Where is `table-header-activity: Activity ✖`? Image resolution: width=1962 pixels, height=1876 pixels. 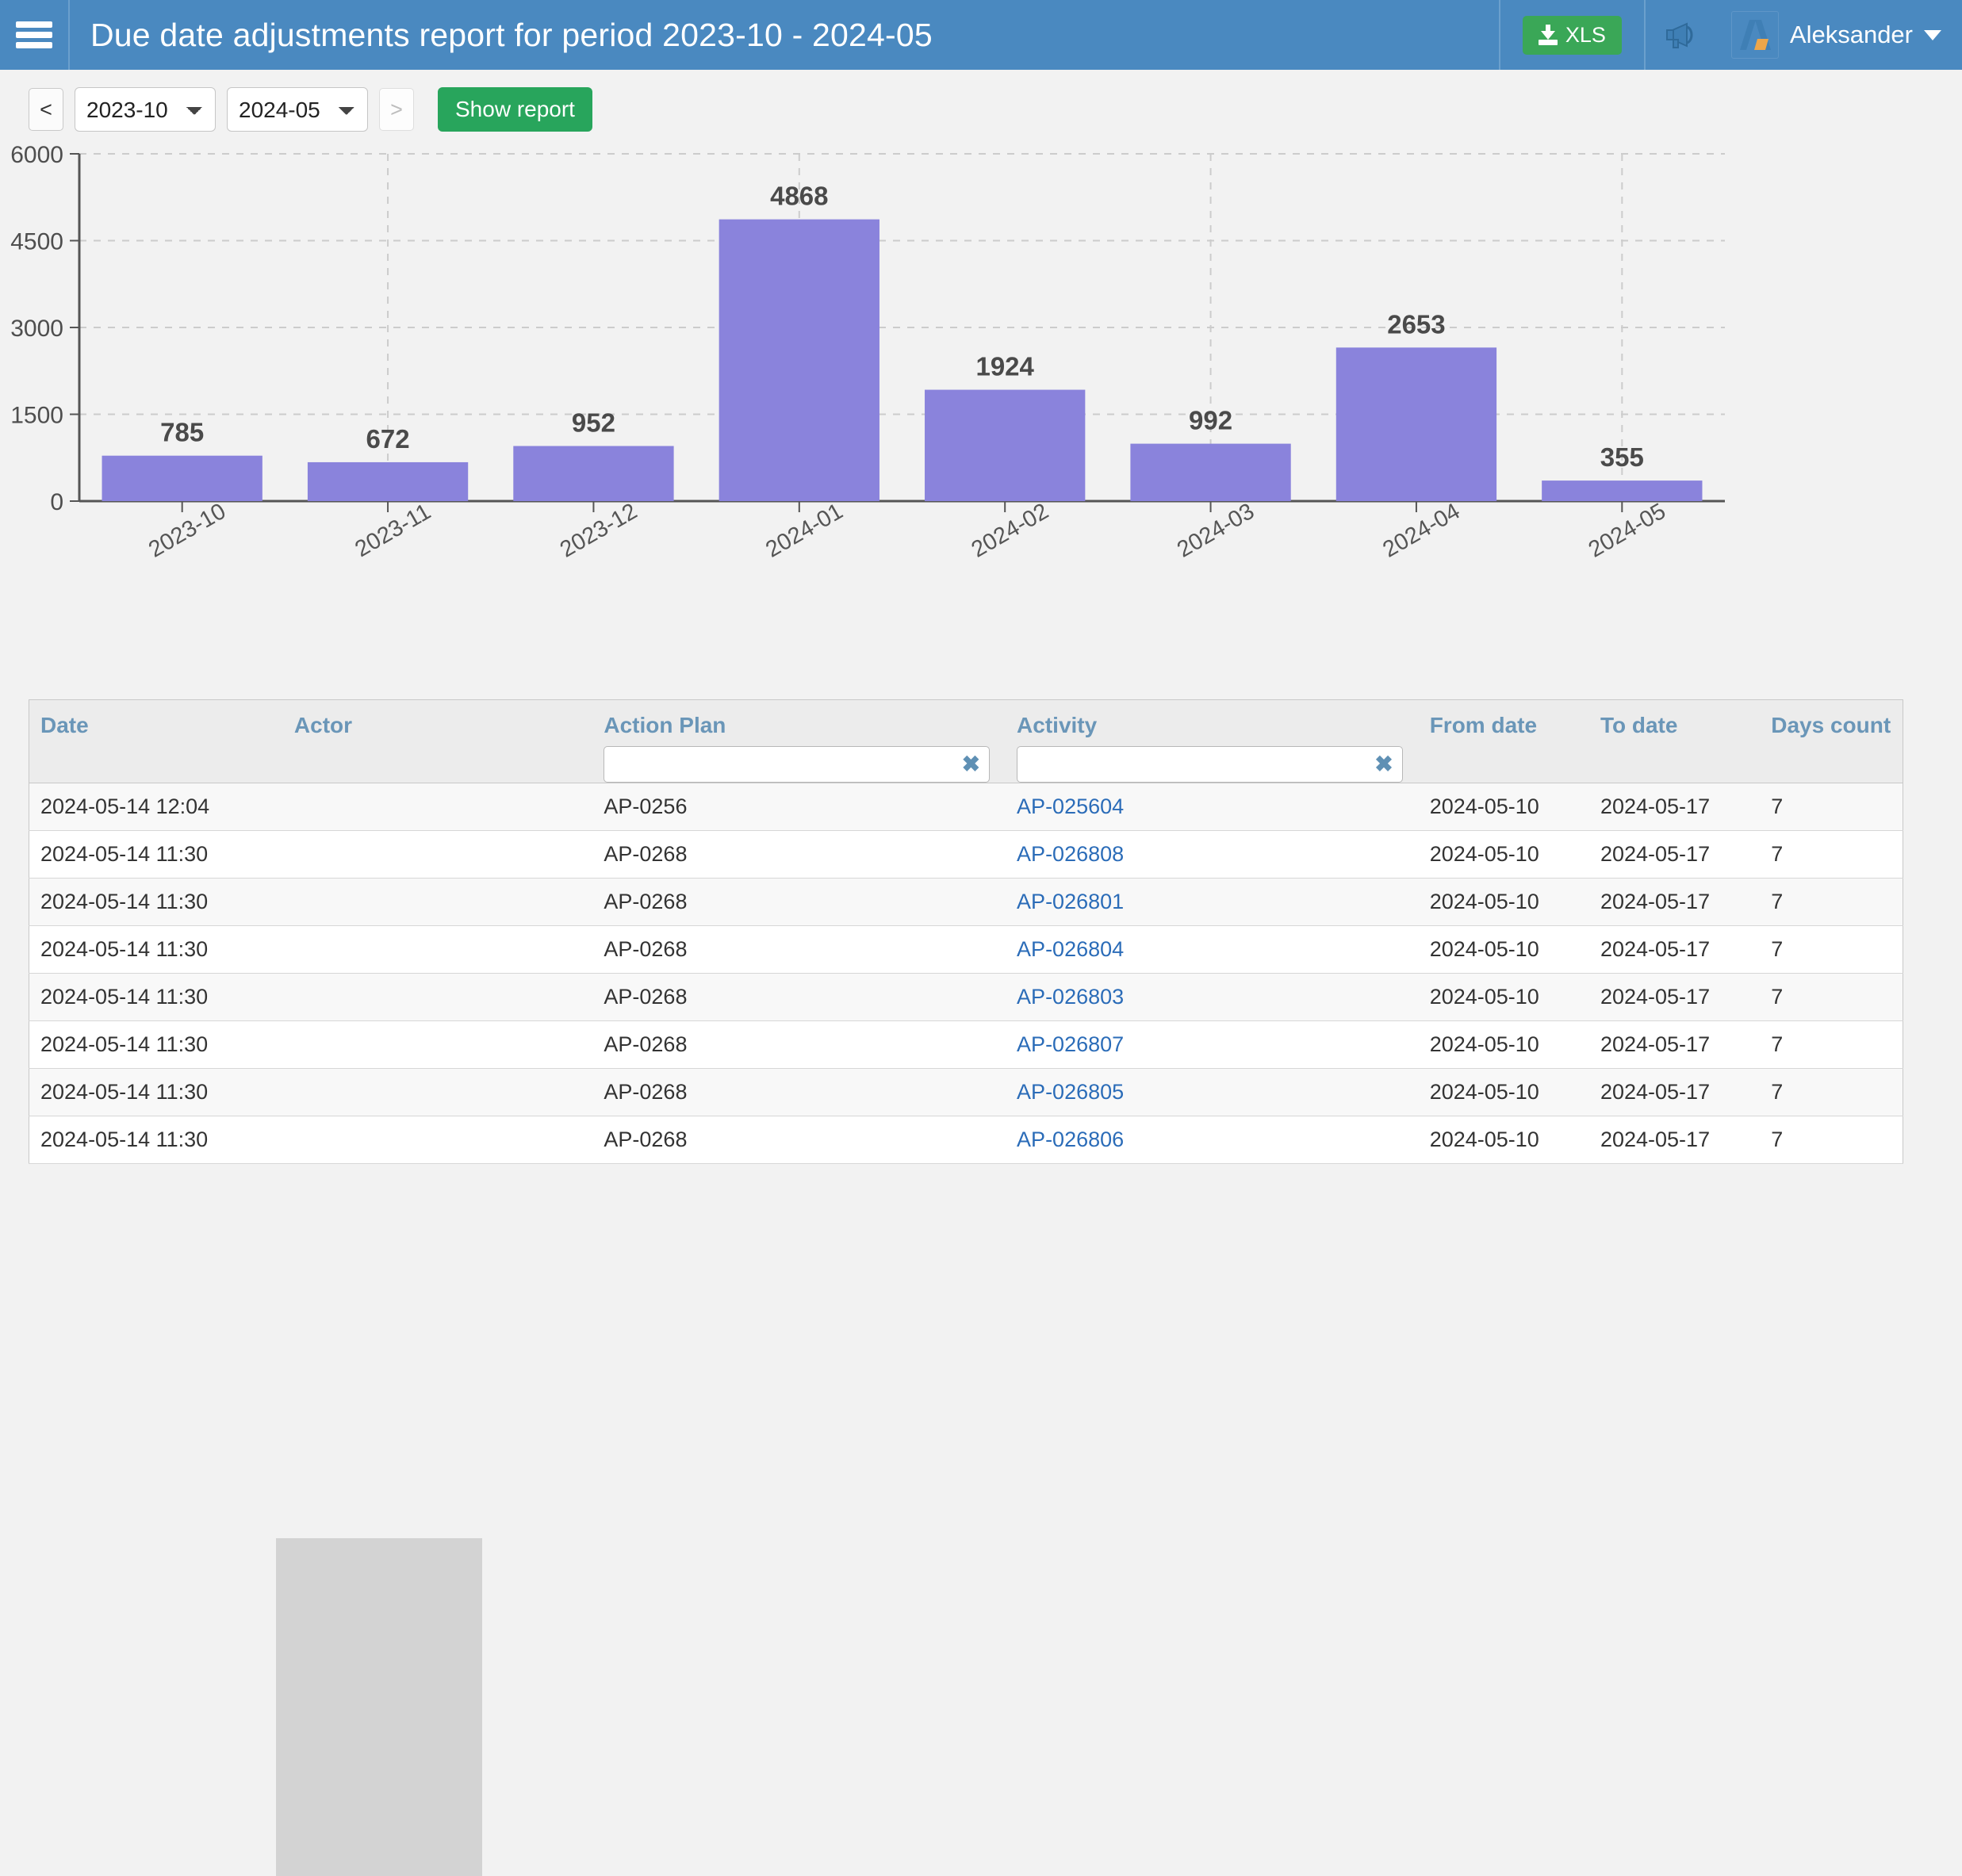 table-header-activity: Activity ✖ is located at coordinates (1212, 741).